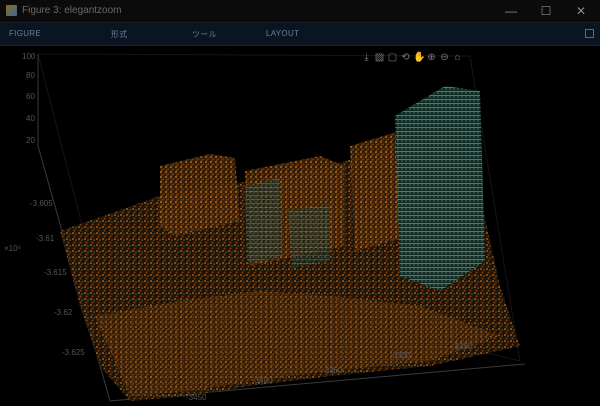 The image size is (600, 406). Describe the element at coordinates (300, 11) in the screenshot. I see `title-bar: Figure 3: elegantzoom — ☐ ✕` at that location.